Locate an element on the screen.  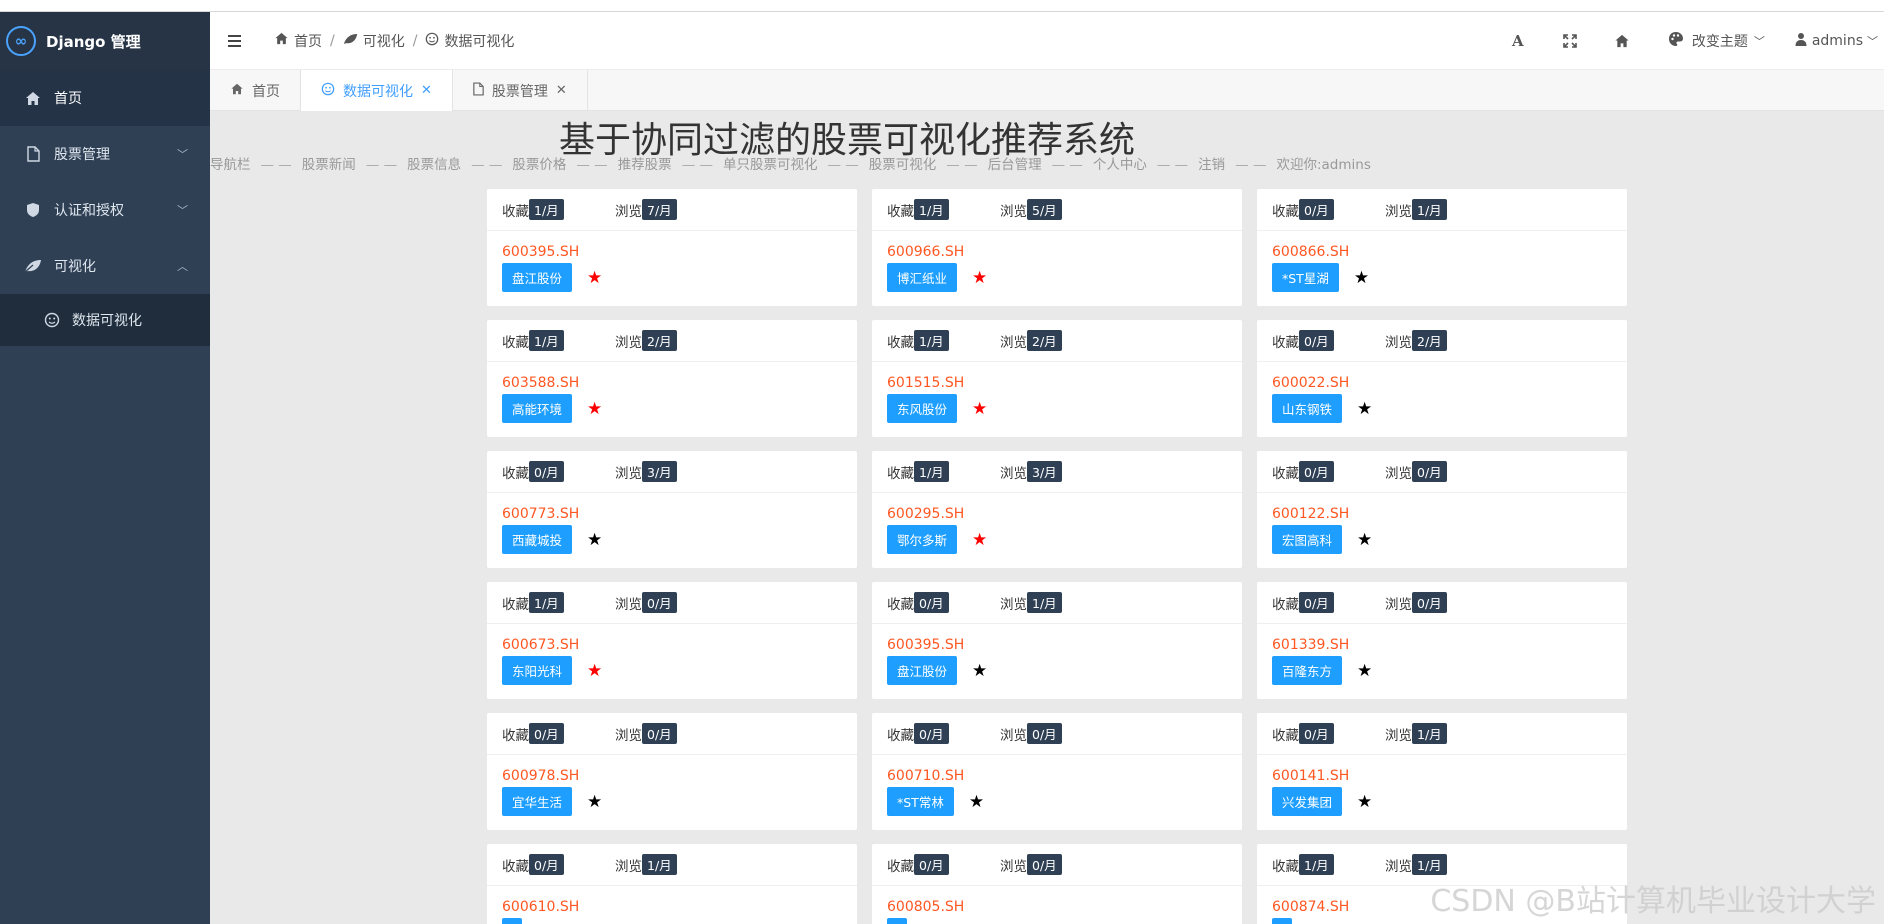
stock-name-button: 山东钢铁 is located at coordinates (1307, 408).